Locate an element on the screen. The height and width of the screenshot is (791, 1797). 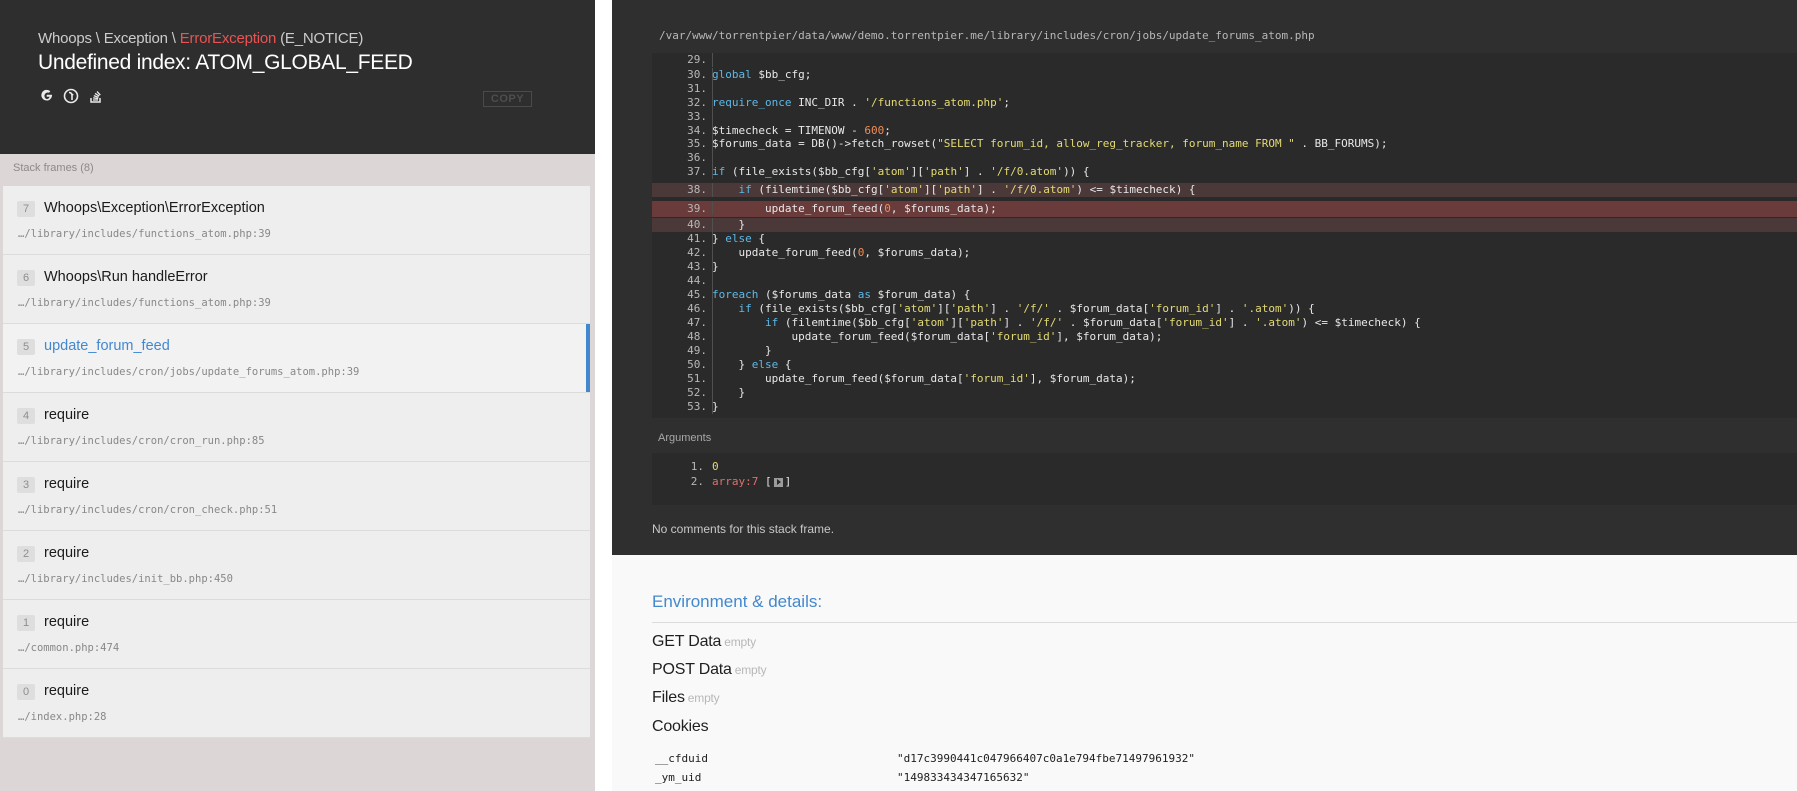
line-source: global $bb_cfg; is located at coordinates (762, 74).